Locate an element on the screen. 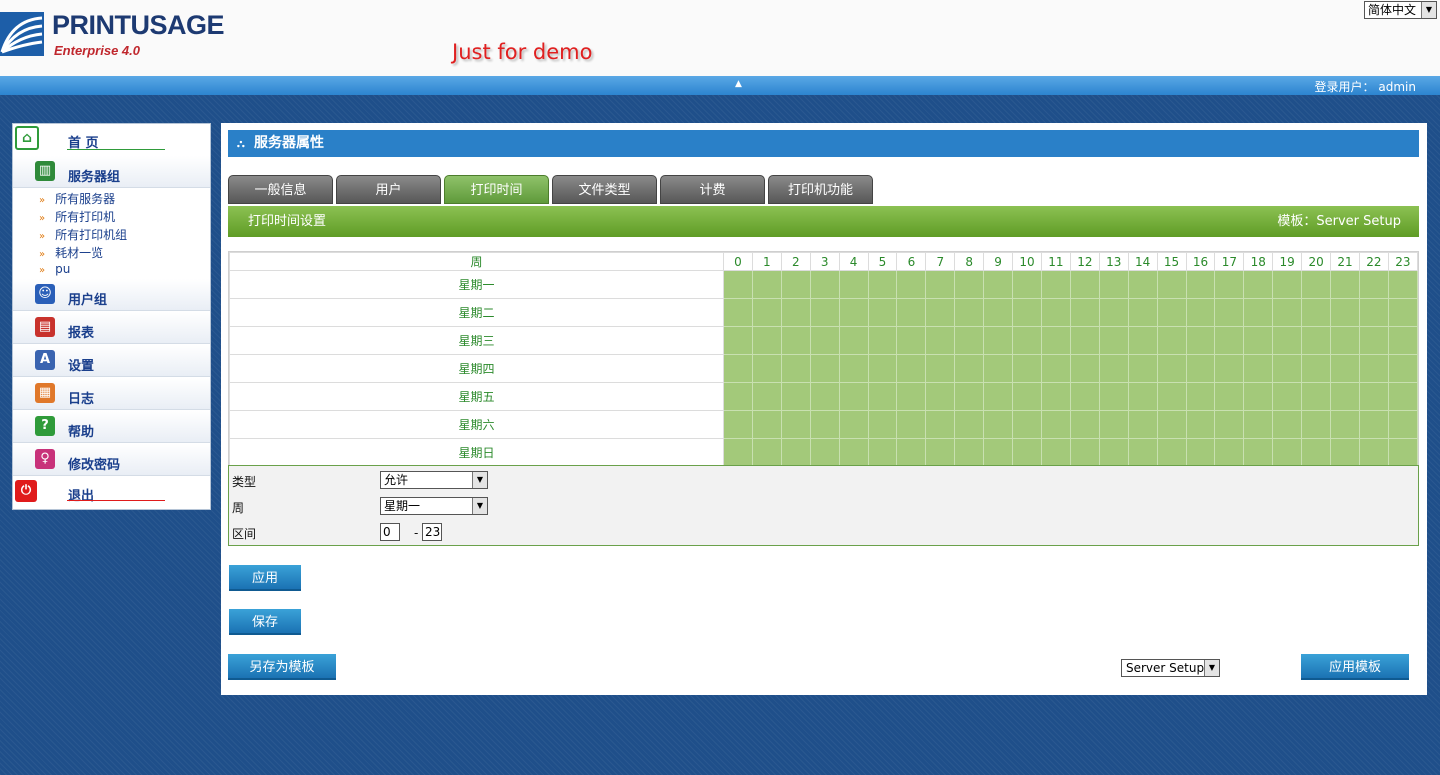 The width and height of the screenshot is (1440, 775). collapse-up-icon: ▲ is located at coordinates (738, 84).